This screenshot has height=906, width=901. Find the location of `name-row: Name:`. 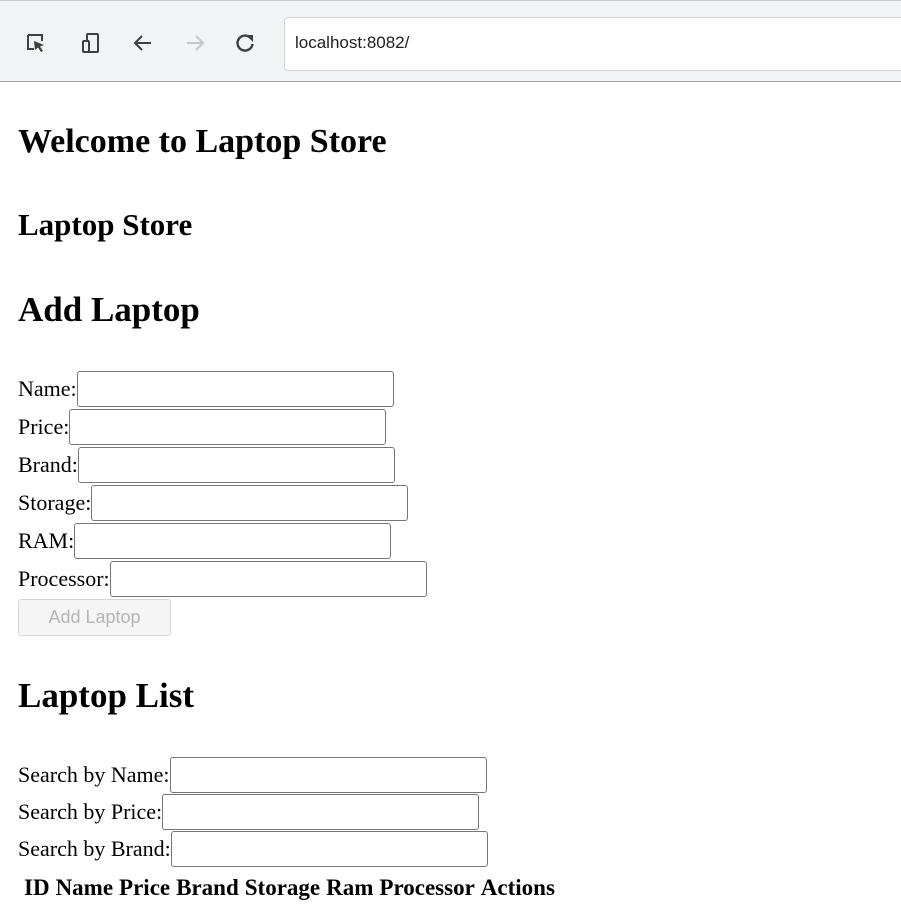

name-row: Name: is located at coordinates (206, 389).